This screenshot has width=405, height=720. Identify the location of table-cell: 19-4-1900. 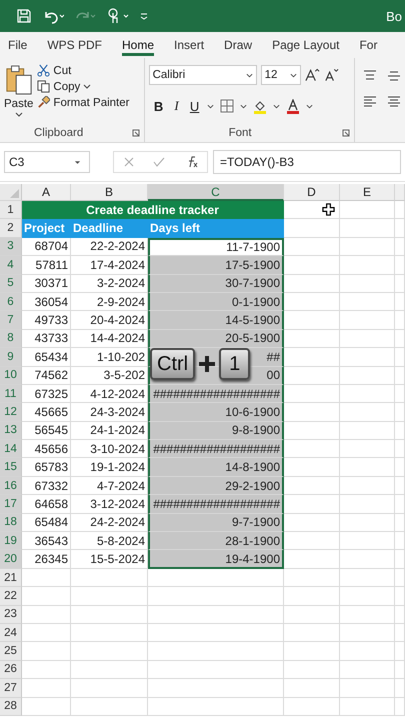
(216, 559).